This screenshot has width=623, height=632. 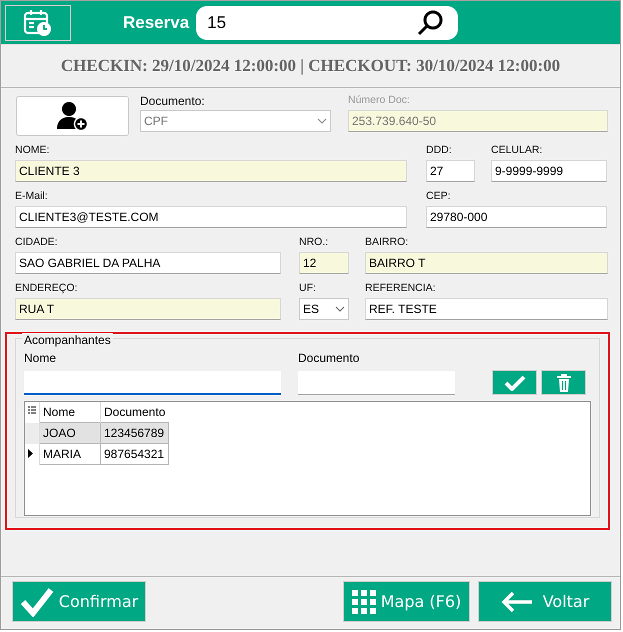 What do you see at coordinates (134, 412) in the screenshot?
I see `column-header: Documento` at bounding box center [134, 412].